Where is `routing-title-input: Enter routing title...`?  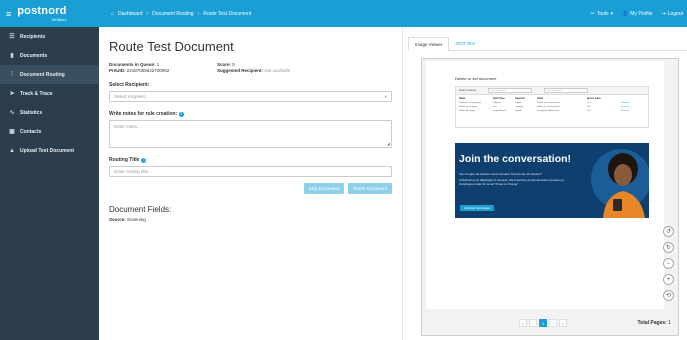 routing-title-input: Enter routing title... is located at coordinates (250, 171).